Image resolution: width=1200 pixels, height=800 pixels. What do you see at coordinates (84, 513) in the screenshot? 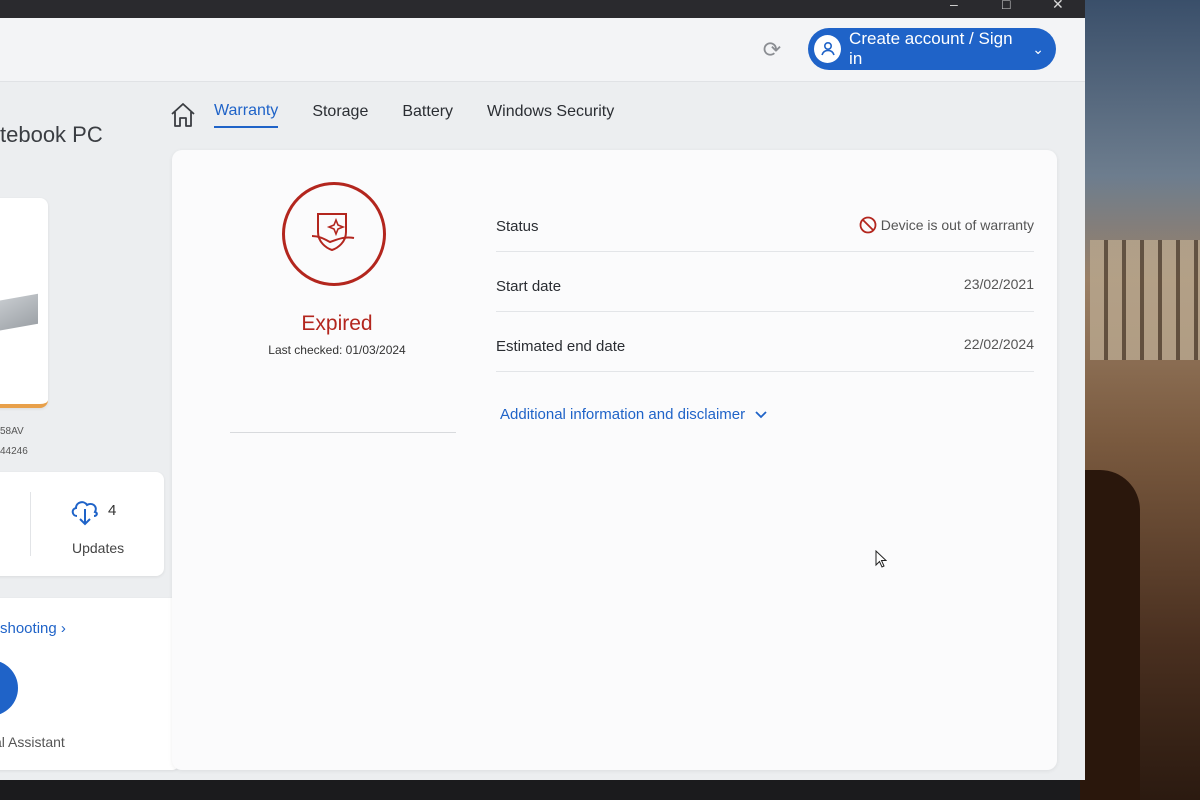
I see `cloud-download-icon` at bounding box center [84, 513].